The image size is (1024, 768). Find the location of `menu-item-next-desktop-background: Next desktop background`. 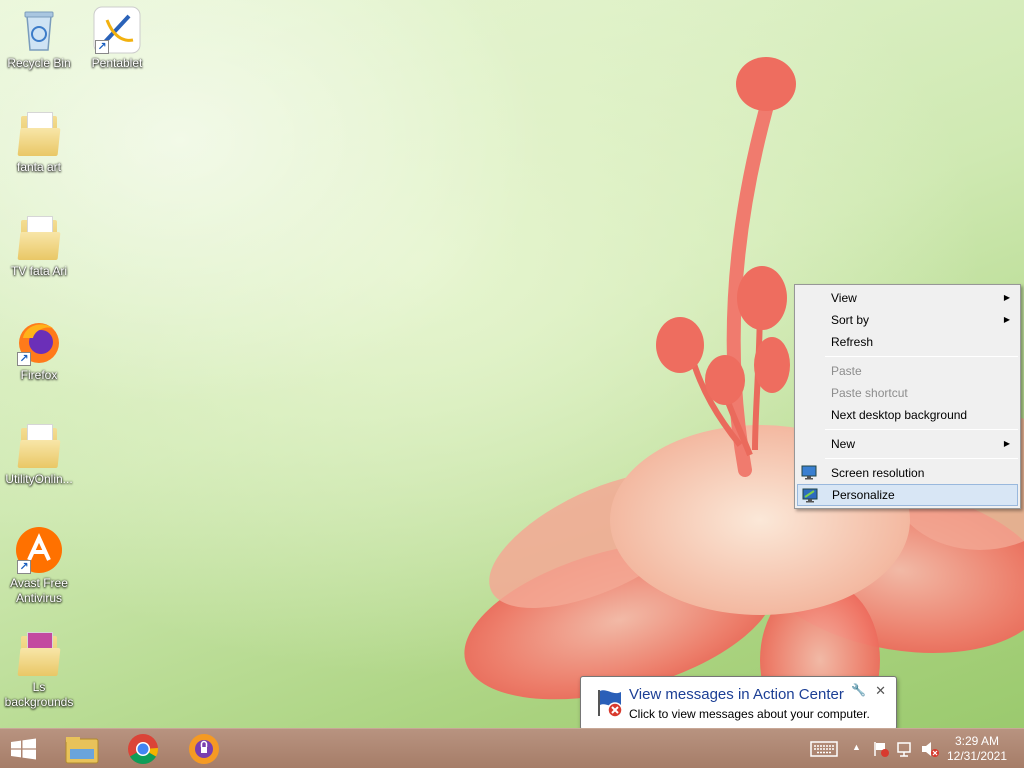

menu-item-next-desktop-background: Next desktop background is located at coordinates (907, 415).